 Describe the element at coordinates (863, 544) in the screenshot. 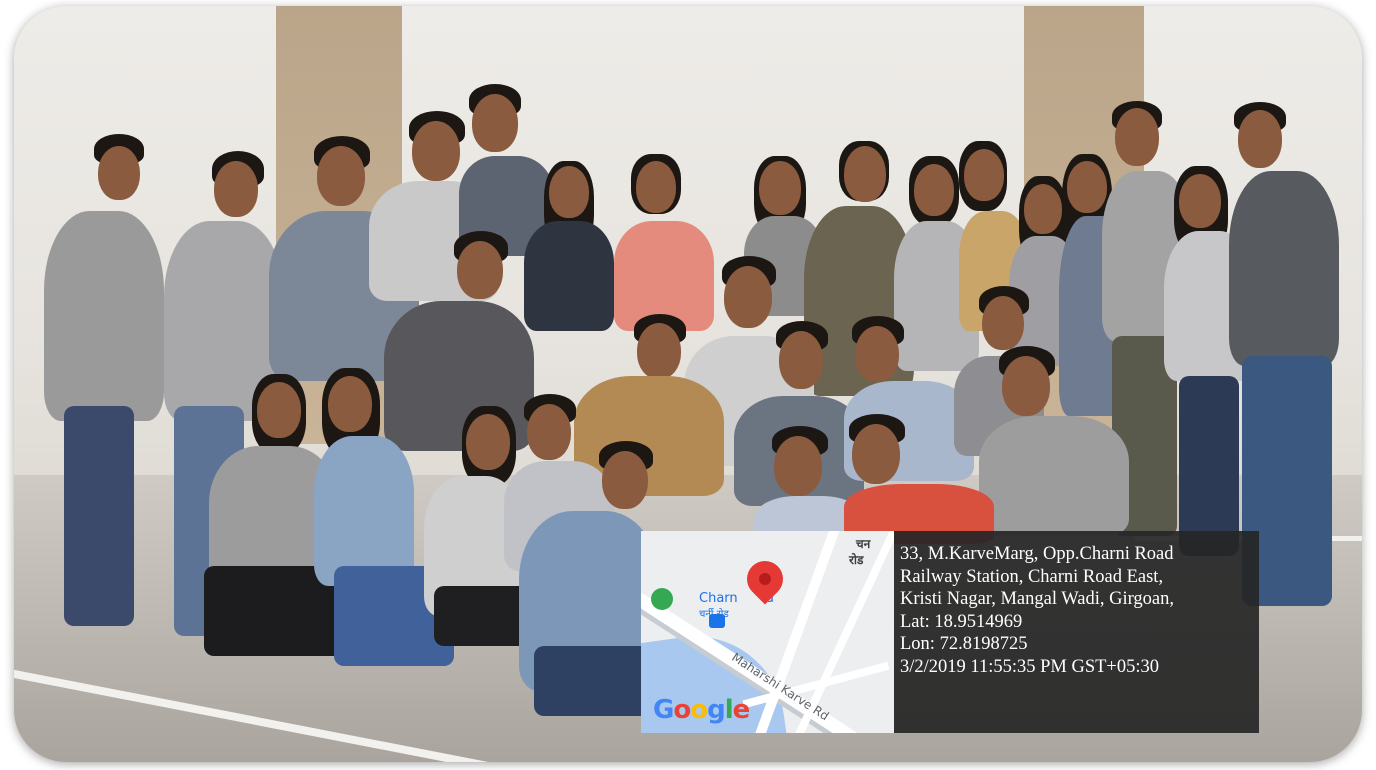

I see `area-label-hi: चन` at that location.